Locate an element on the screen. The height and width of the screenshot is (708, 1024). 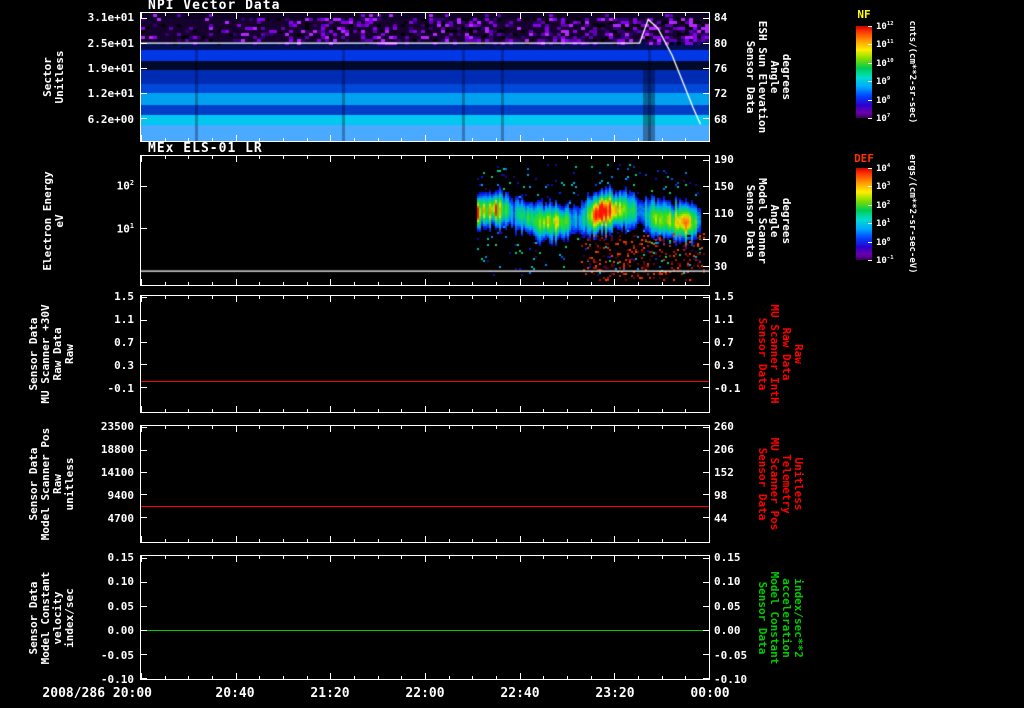
axis-label-line: MU Scanner Pos is located at coordinates (774, 484).